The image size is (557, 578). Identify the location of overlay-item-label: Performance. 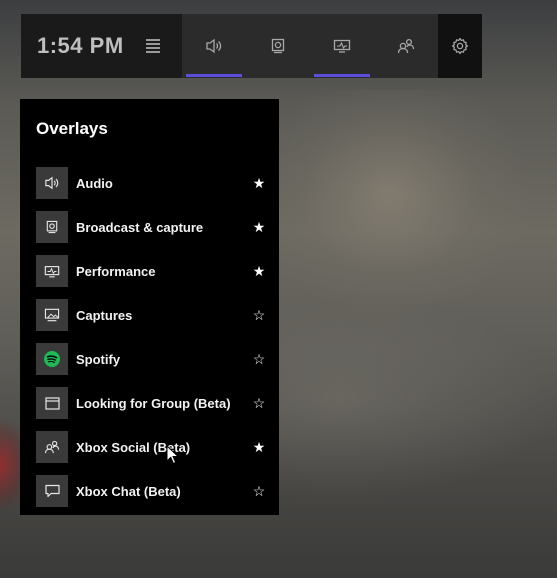
(116, 271).